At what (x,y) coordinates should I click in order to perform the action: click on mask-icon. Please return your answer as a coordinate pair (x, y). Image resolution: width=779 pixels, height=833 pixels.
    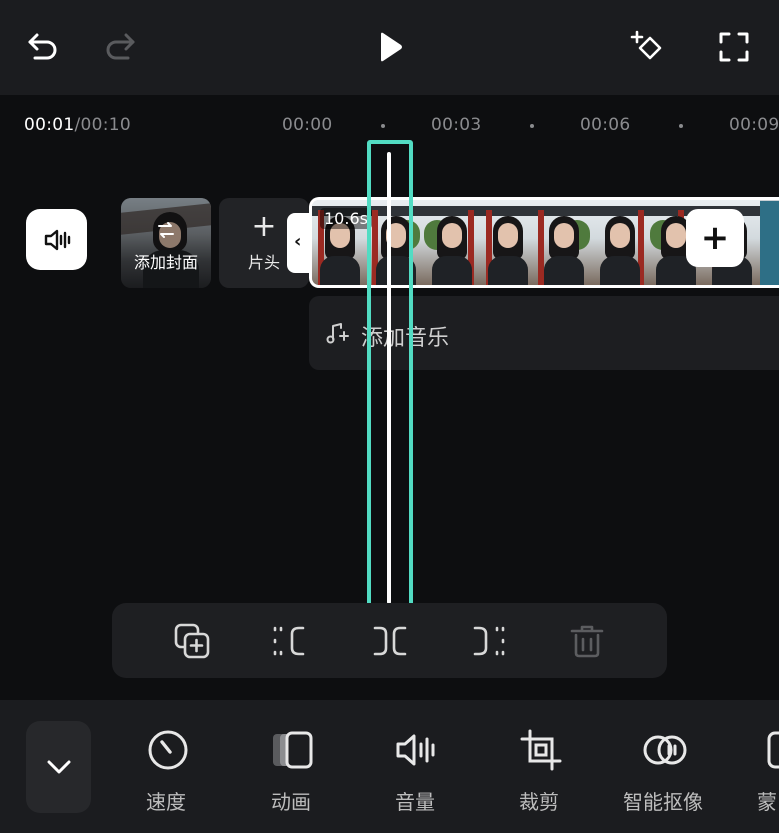
    Looking at the image, I should click on (773, 750).